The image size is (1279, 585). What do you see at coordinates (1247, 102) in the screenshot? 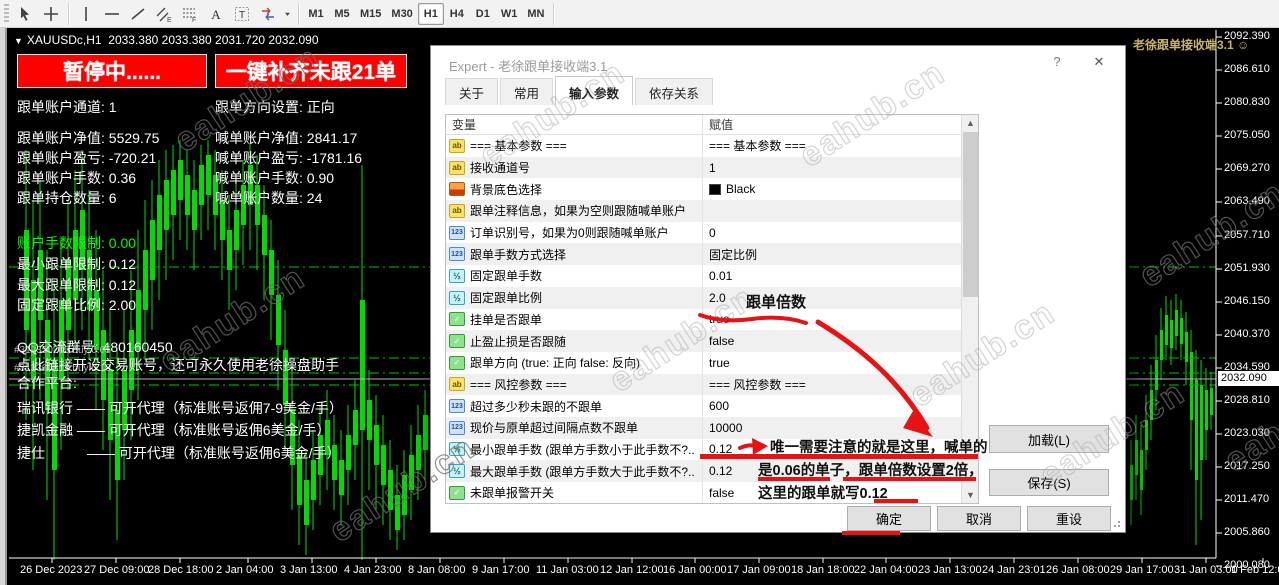
I see `price-axis-label: 2080.830` at bounding box center [1247, 102].